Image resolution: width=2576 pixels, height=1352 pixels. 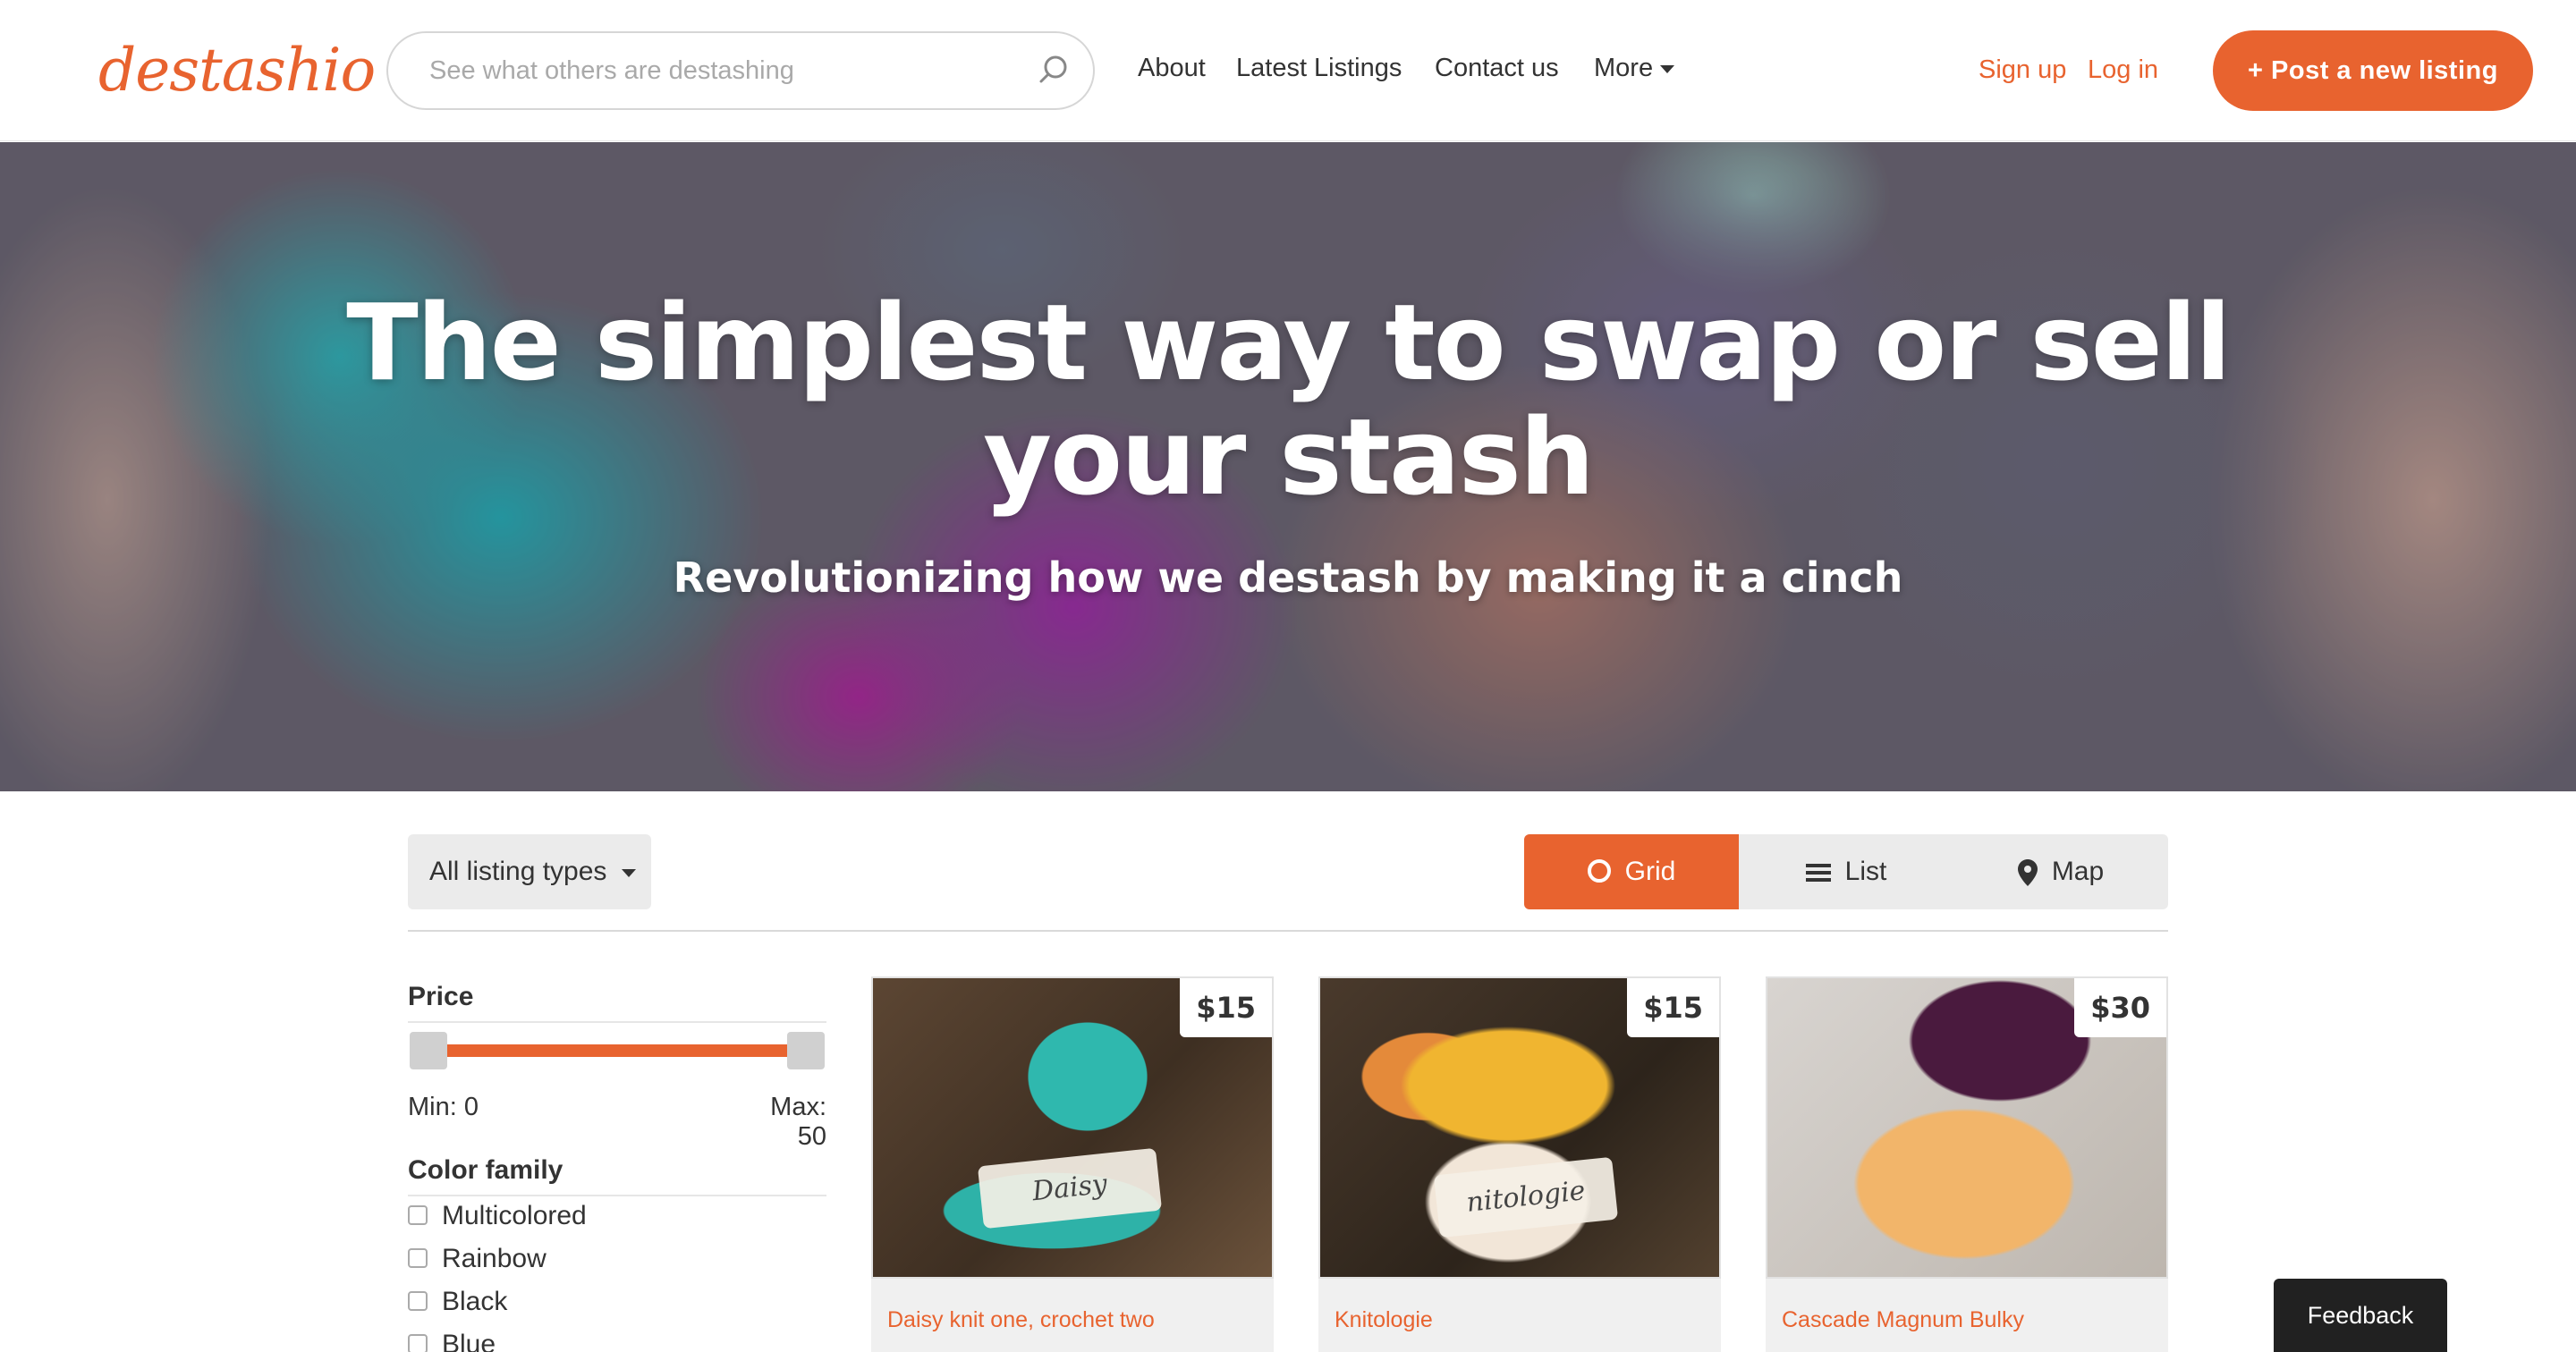 What do you see at coordinates (1021, 1320) in the screenshot?
I see `listing-title: Daisy knit one, crochet two` at bounding box center [1021, 1320].